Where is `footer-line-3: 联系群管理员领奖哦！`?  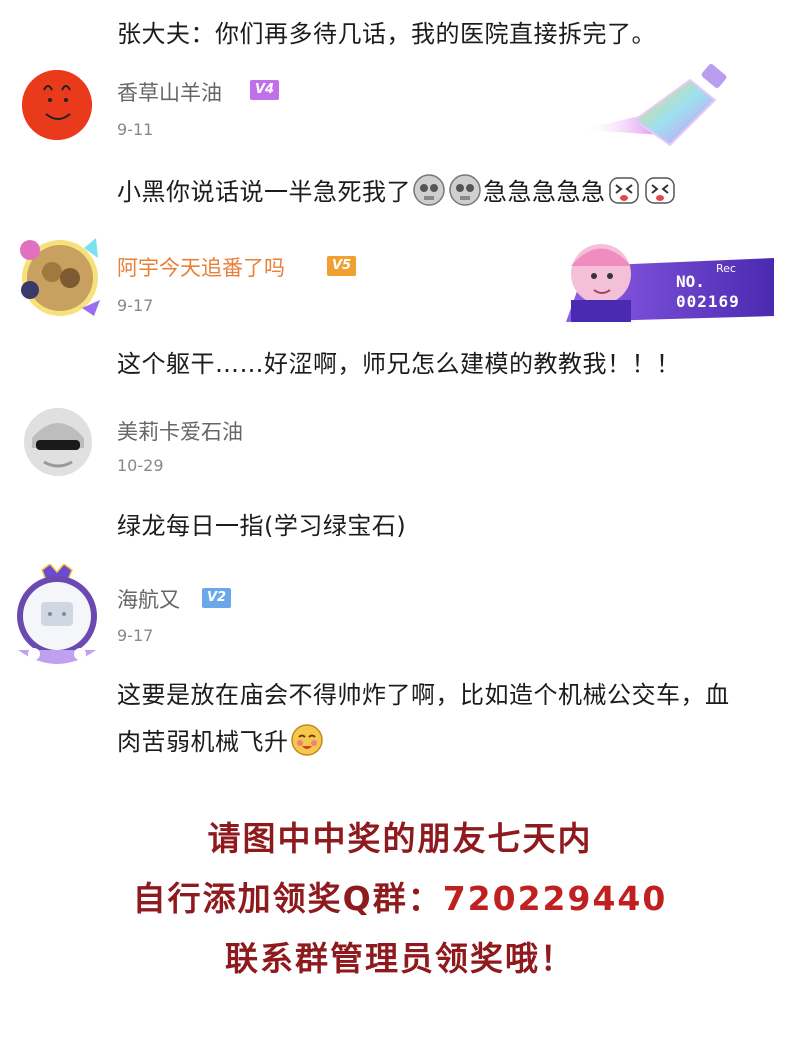 footer-line-3: 联系群管理员领奖哦！ is located at coordinates (400, 958).